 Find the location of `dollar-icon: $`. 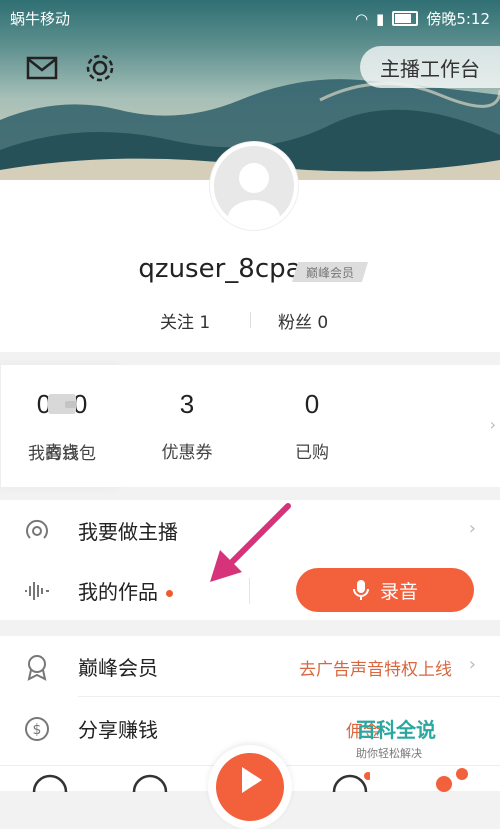

dollar-icon: $ is located at coordinates (37, 729).